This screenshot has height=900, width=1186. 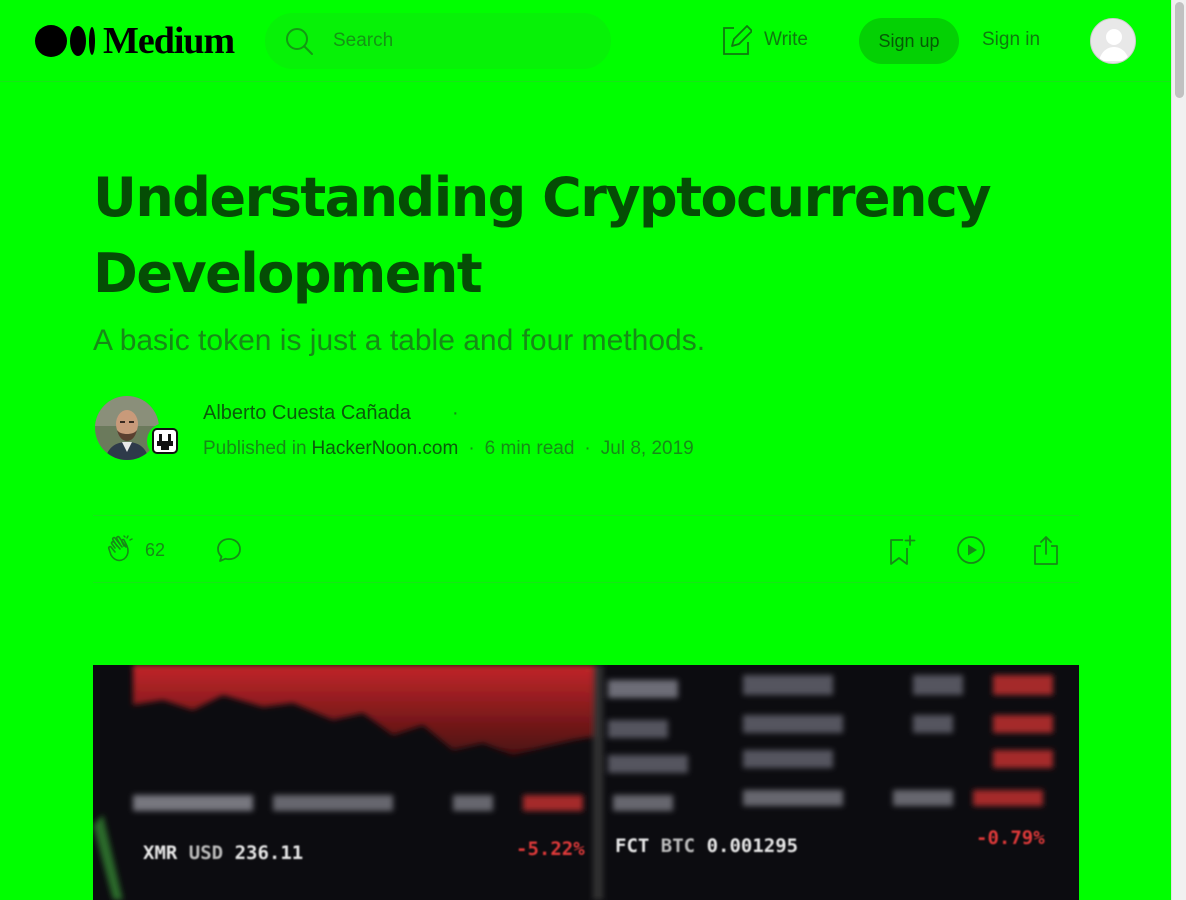 I want to click on ticker-left: XMR USD 236.11, so click(x=223, y=853).